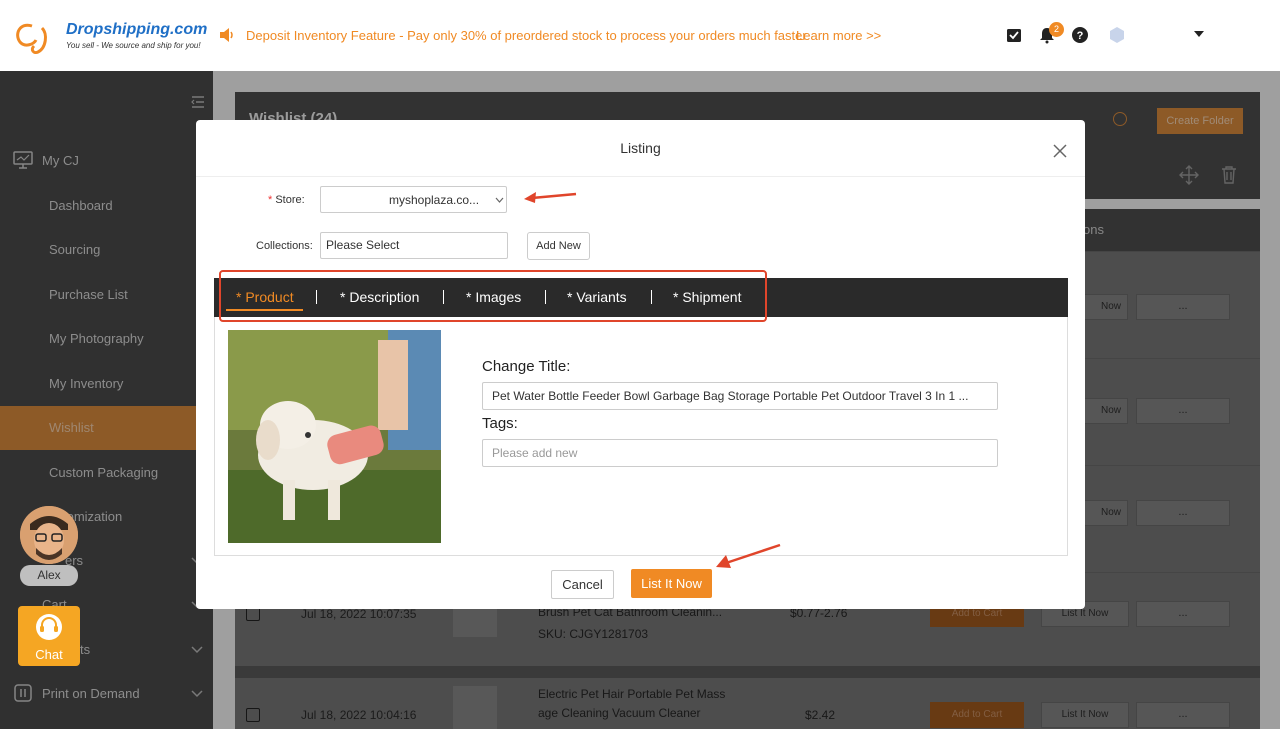 This screenshot has height=729, width=1280. I want to click on change-title-label: Change Title:, so click(526, 366).